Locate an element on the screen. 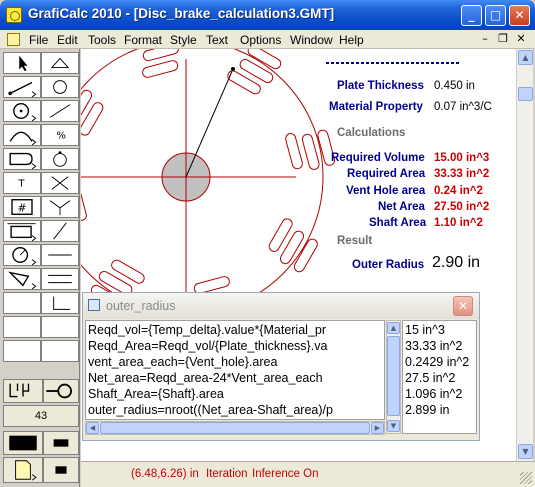 Image resolution: width=535 pixels, height=487 pixels. result-line: 33.33 in^2 is located at coordinates (434, 346).